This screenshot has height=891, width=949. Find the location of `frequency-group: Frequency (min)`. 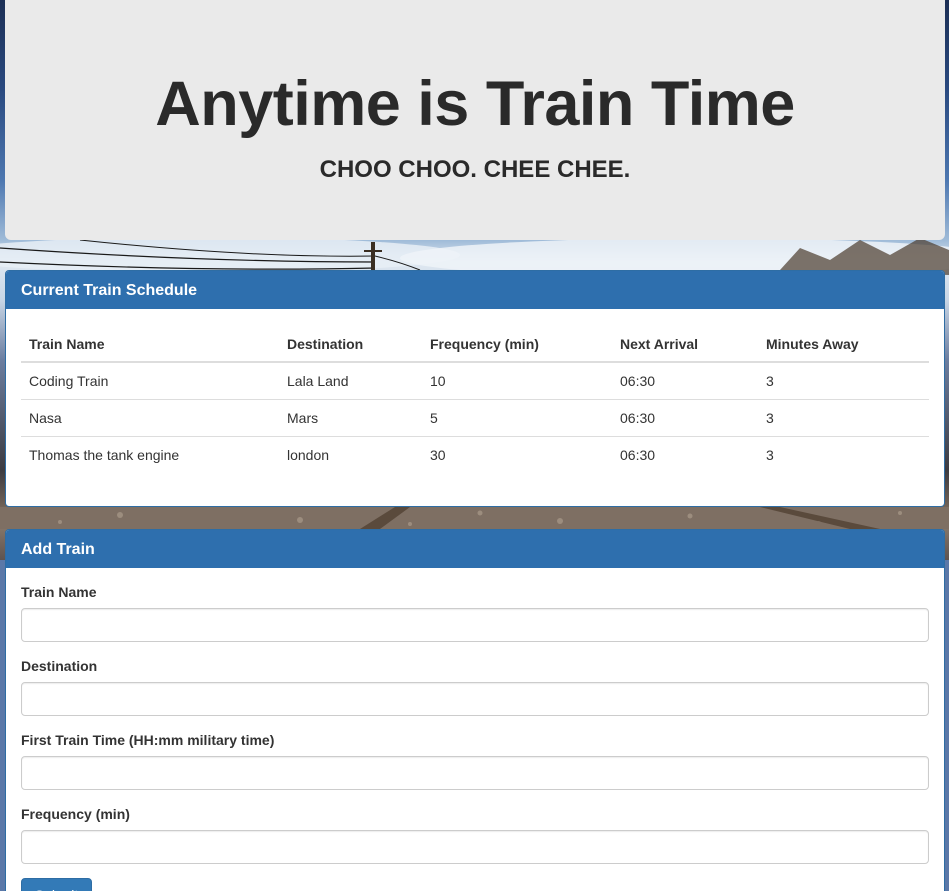

frequency-group: Frequency (min) is located at coordinates (475, 834).